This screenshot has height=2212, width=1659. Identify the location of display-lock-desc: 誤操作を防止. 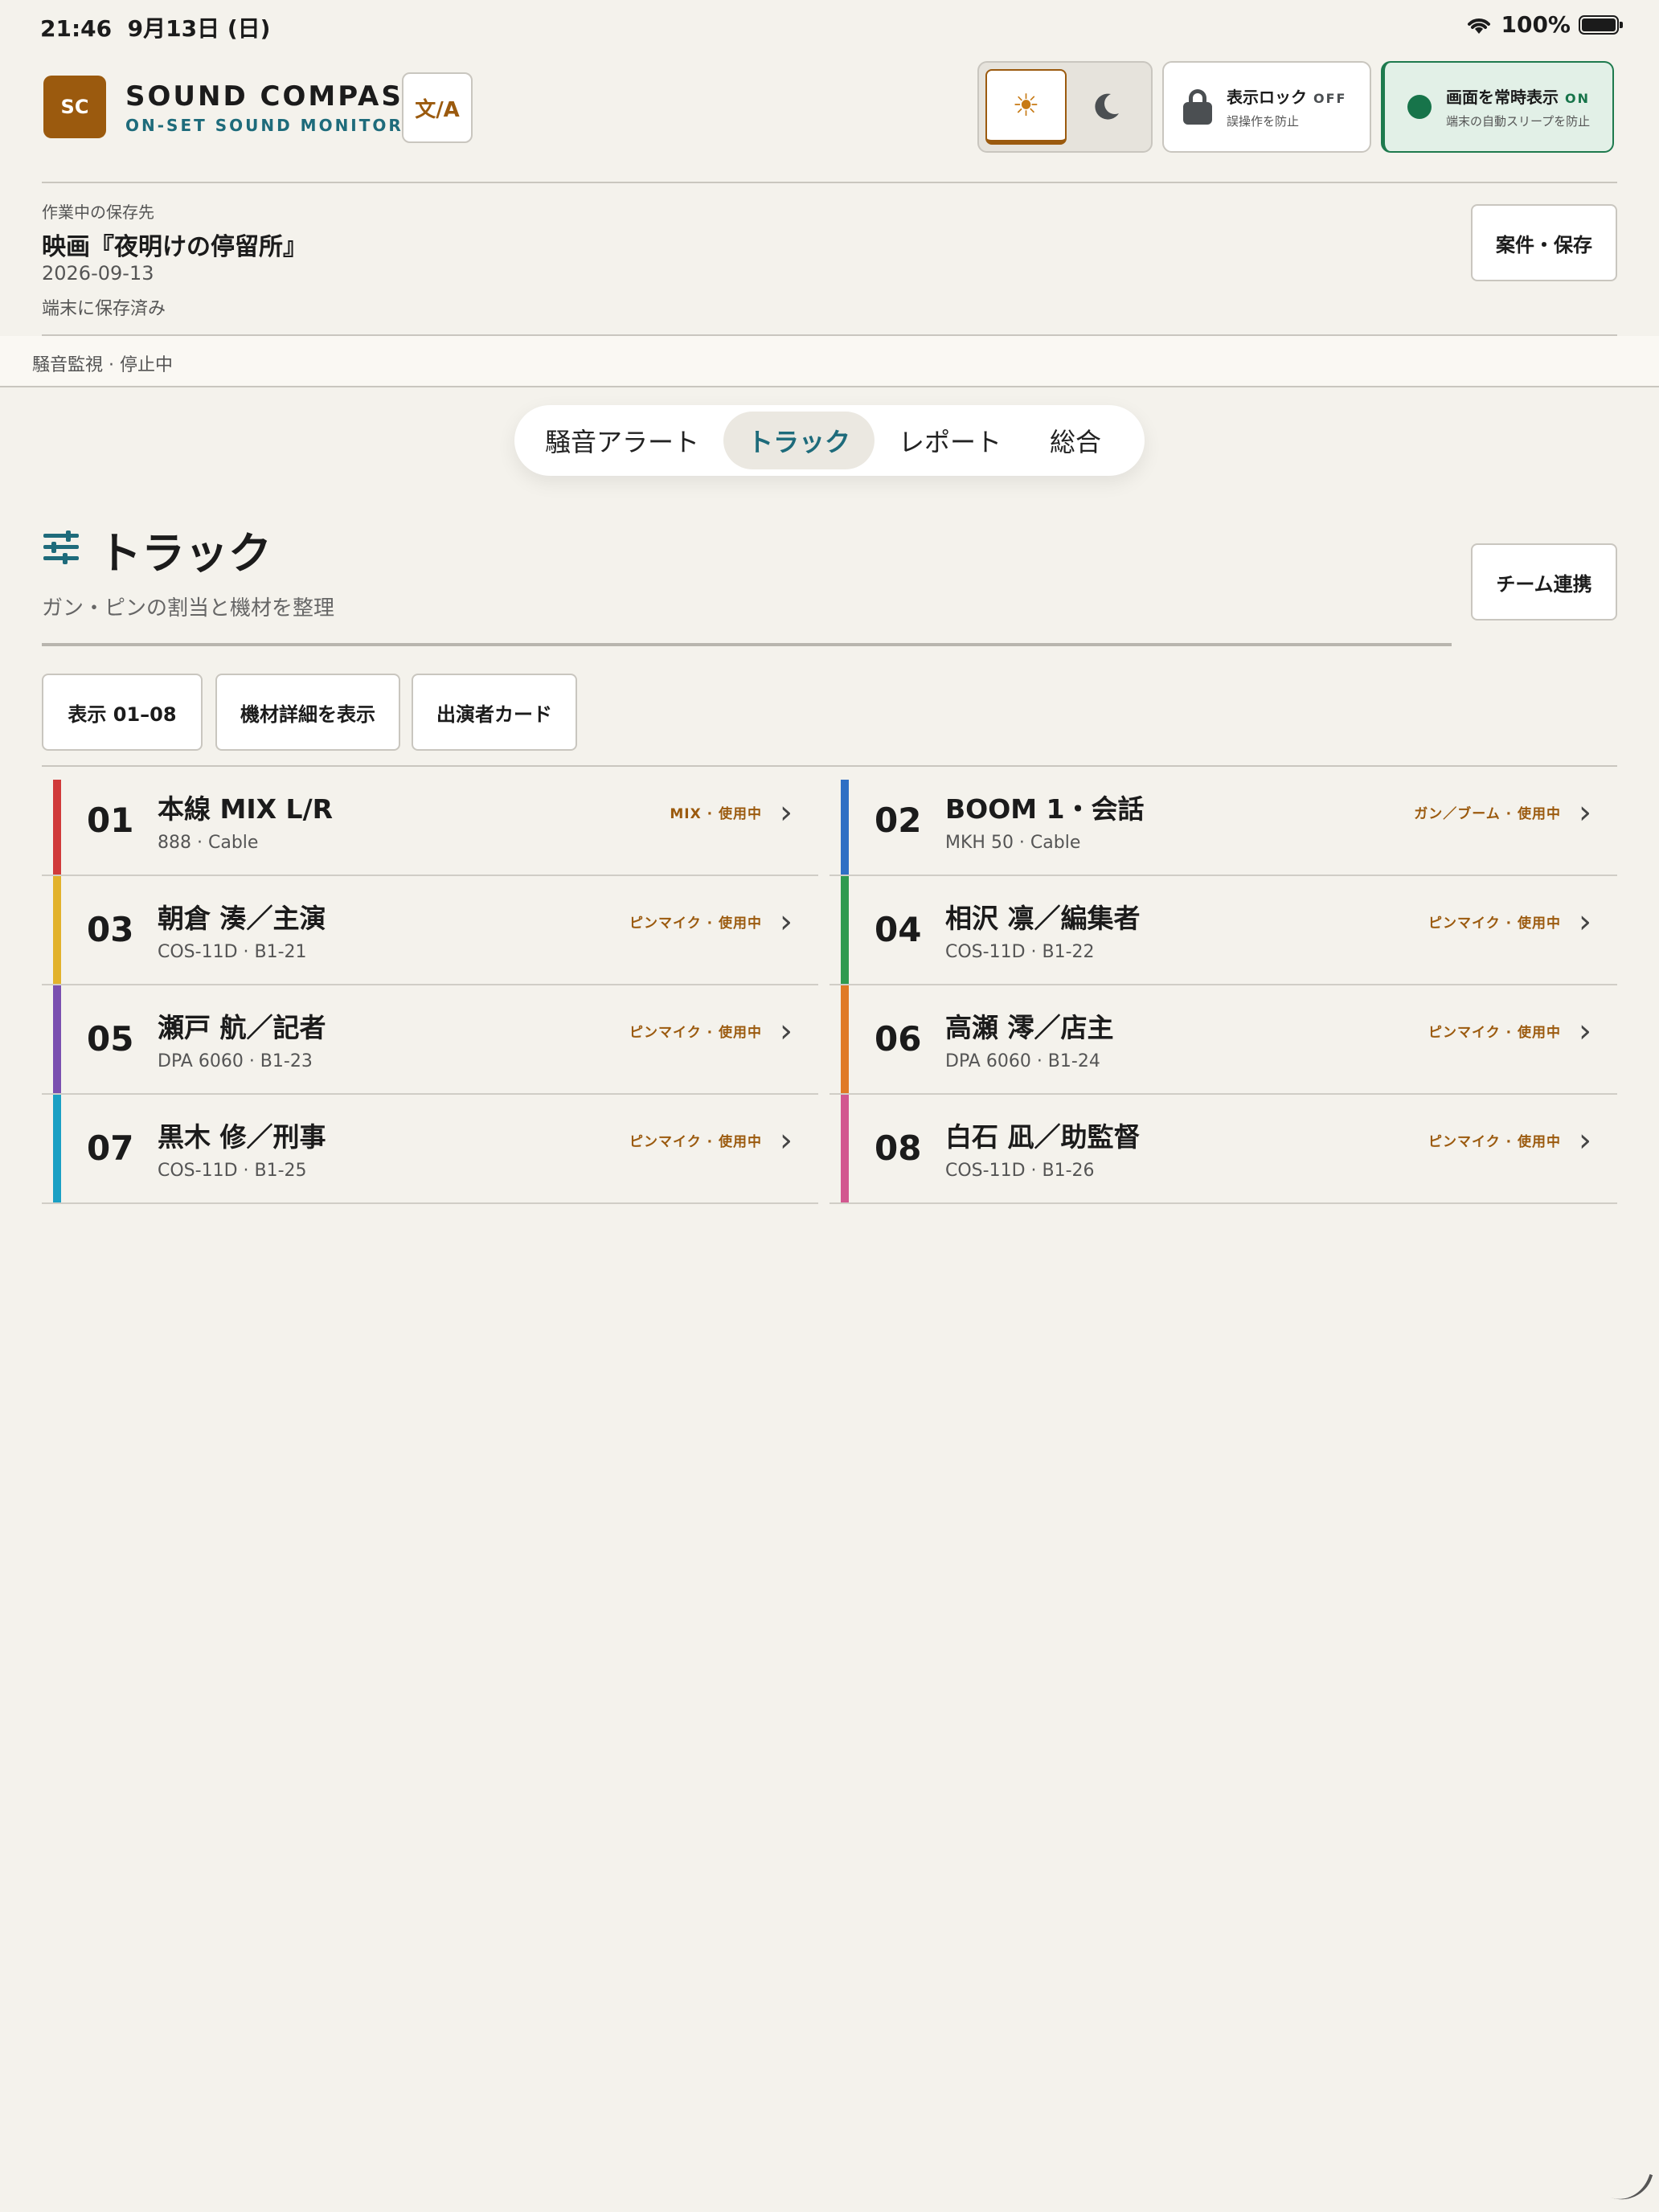
(1263, 121).